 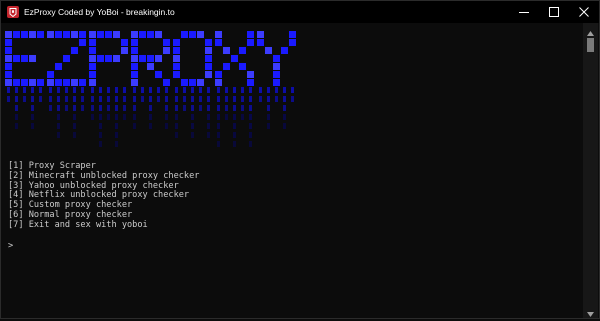 I want to click on prompt-symbol: >, so click(x=11, y=246).